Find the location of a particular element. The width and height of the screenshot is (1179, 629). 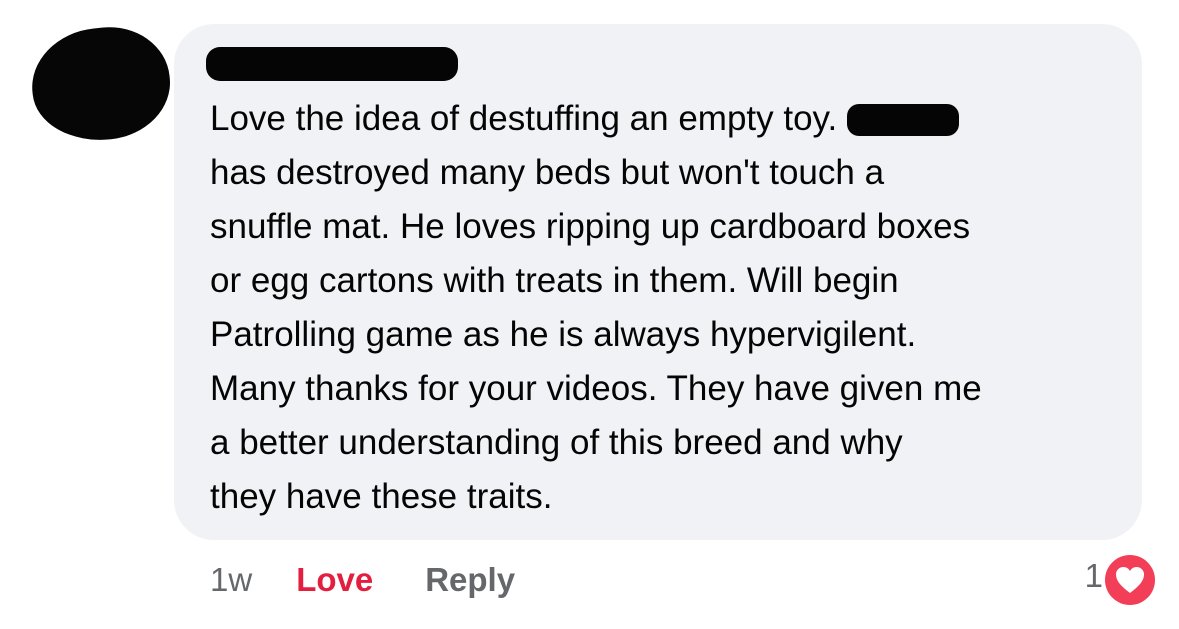

heart-icon-glyph is located at coordinates (1130, 580).